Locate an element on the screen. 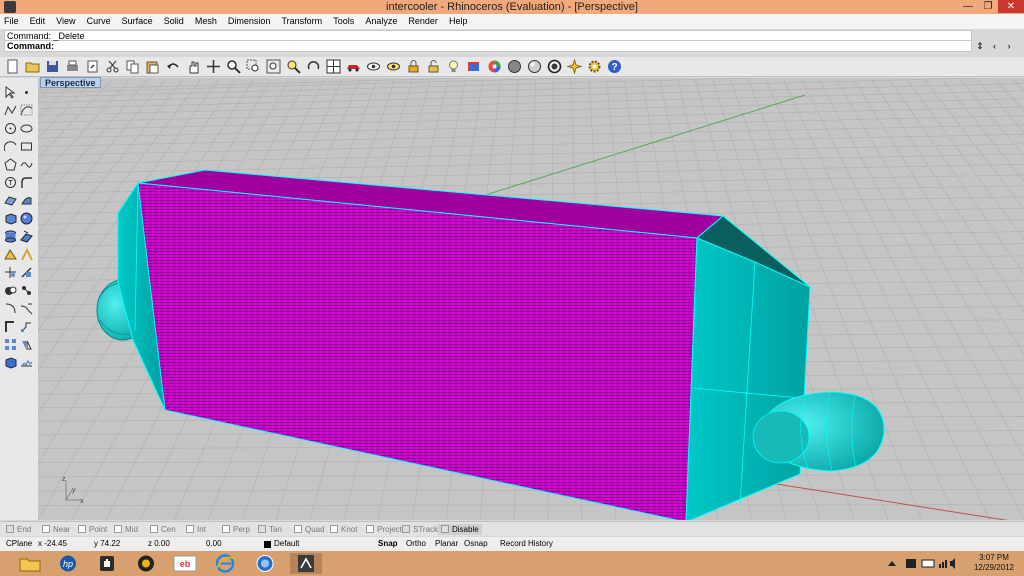 The width and height of the screenshot is (1024, 576). undo-icon is located at coordinates (173, 66).